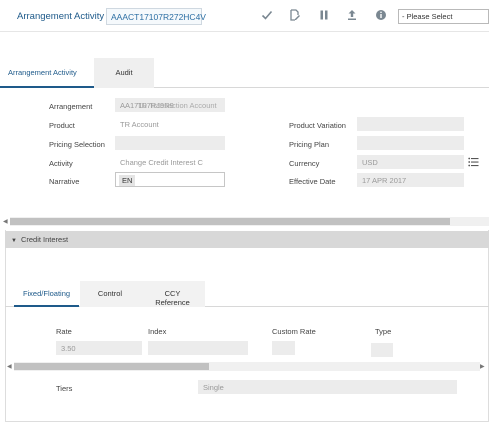 This screenshot has height=422, width=489. What do you see at coordinates (294, 331) in the screenshot?
I see `column-header-custom-rate: Custom Rate` at bounding box center [294, 331].